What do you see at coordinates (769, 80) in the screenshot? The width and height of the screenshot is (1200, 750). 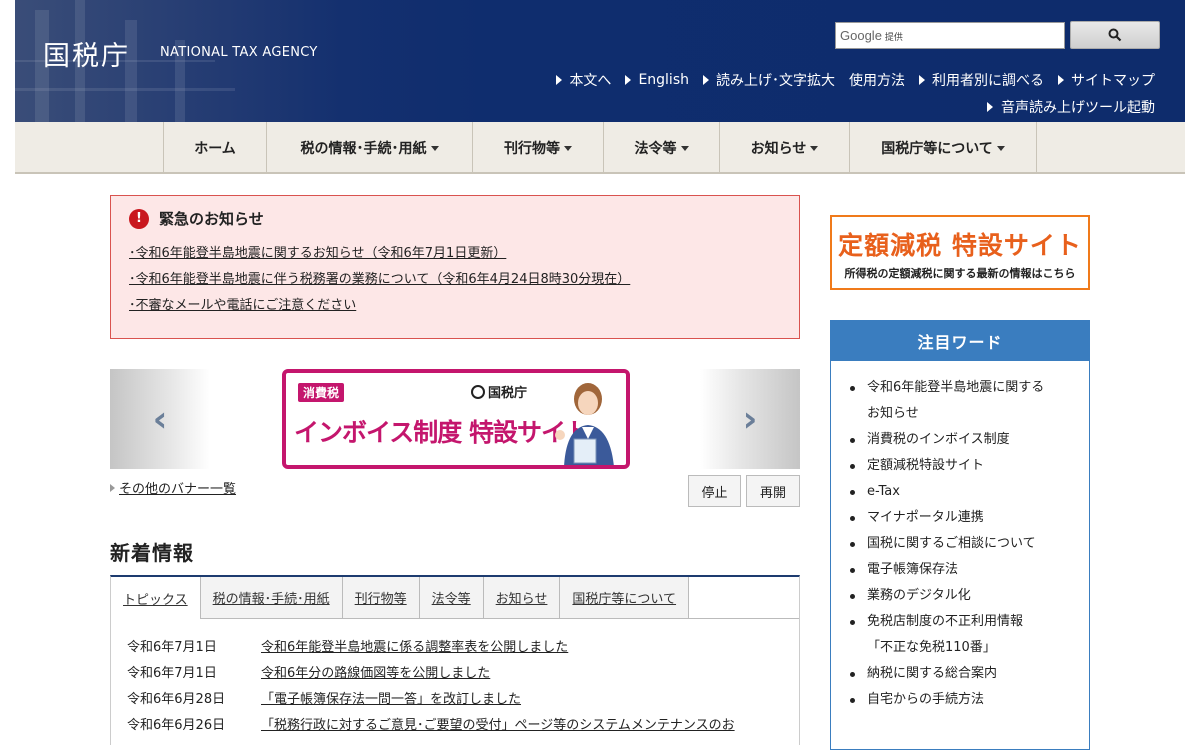 I see `utility-link-accessibility: 読み上げ･文字拡大` at bounding box center [769, 80].